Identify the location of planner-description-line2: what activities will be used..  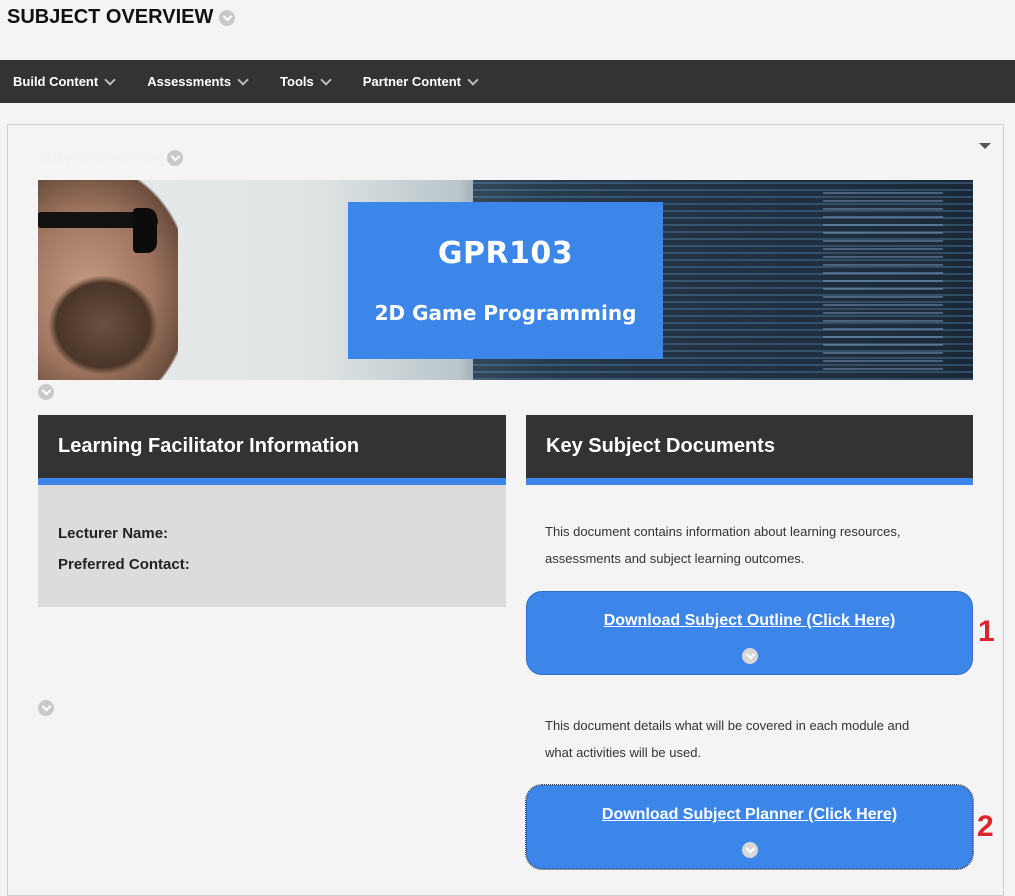
(623, 752).